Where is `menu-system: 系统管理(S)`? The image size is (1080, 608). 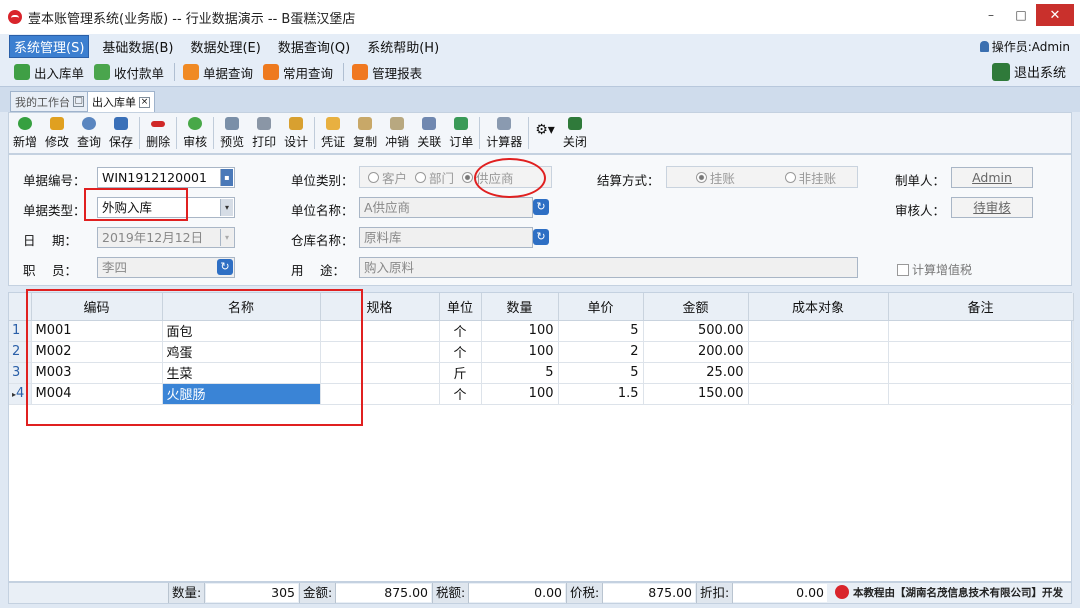 menu-system: 系统管理(S) is located at coordinates (49, 46).